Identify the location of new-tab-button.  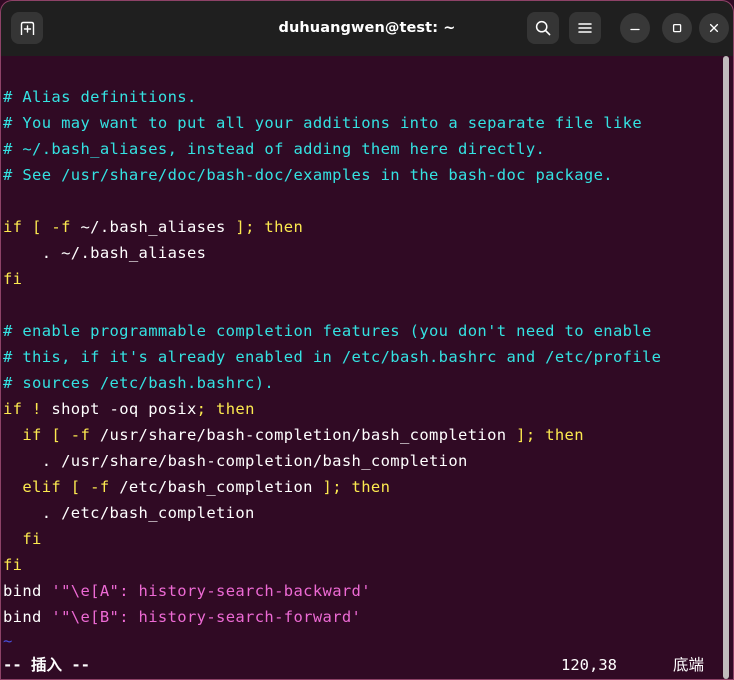
(27, 28).